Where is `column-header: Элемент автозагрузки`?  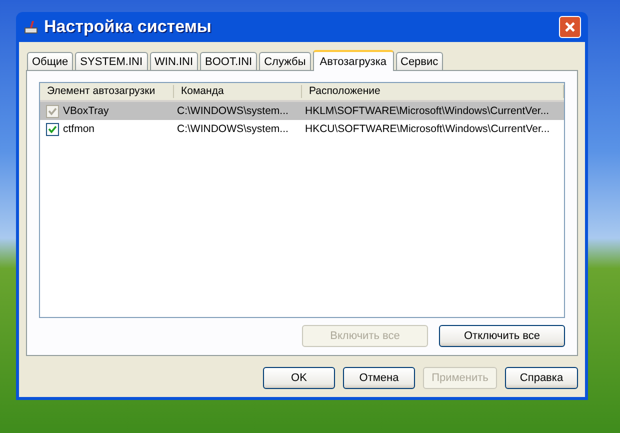
column-header: Элемент автозагрузки is located at coordinates (107, 91).